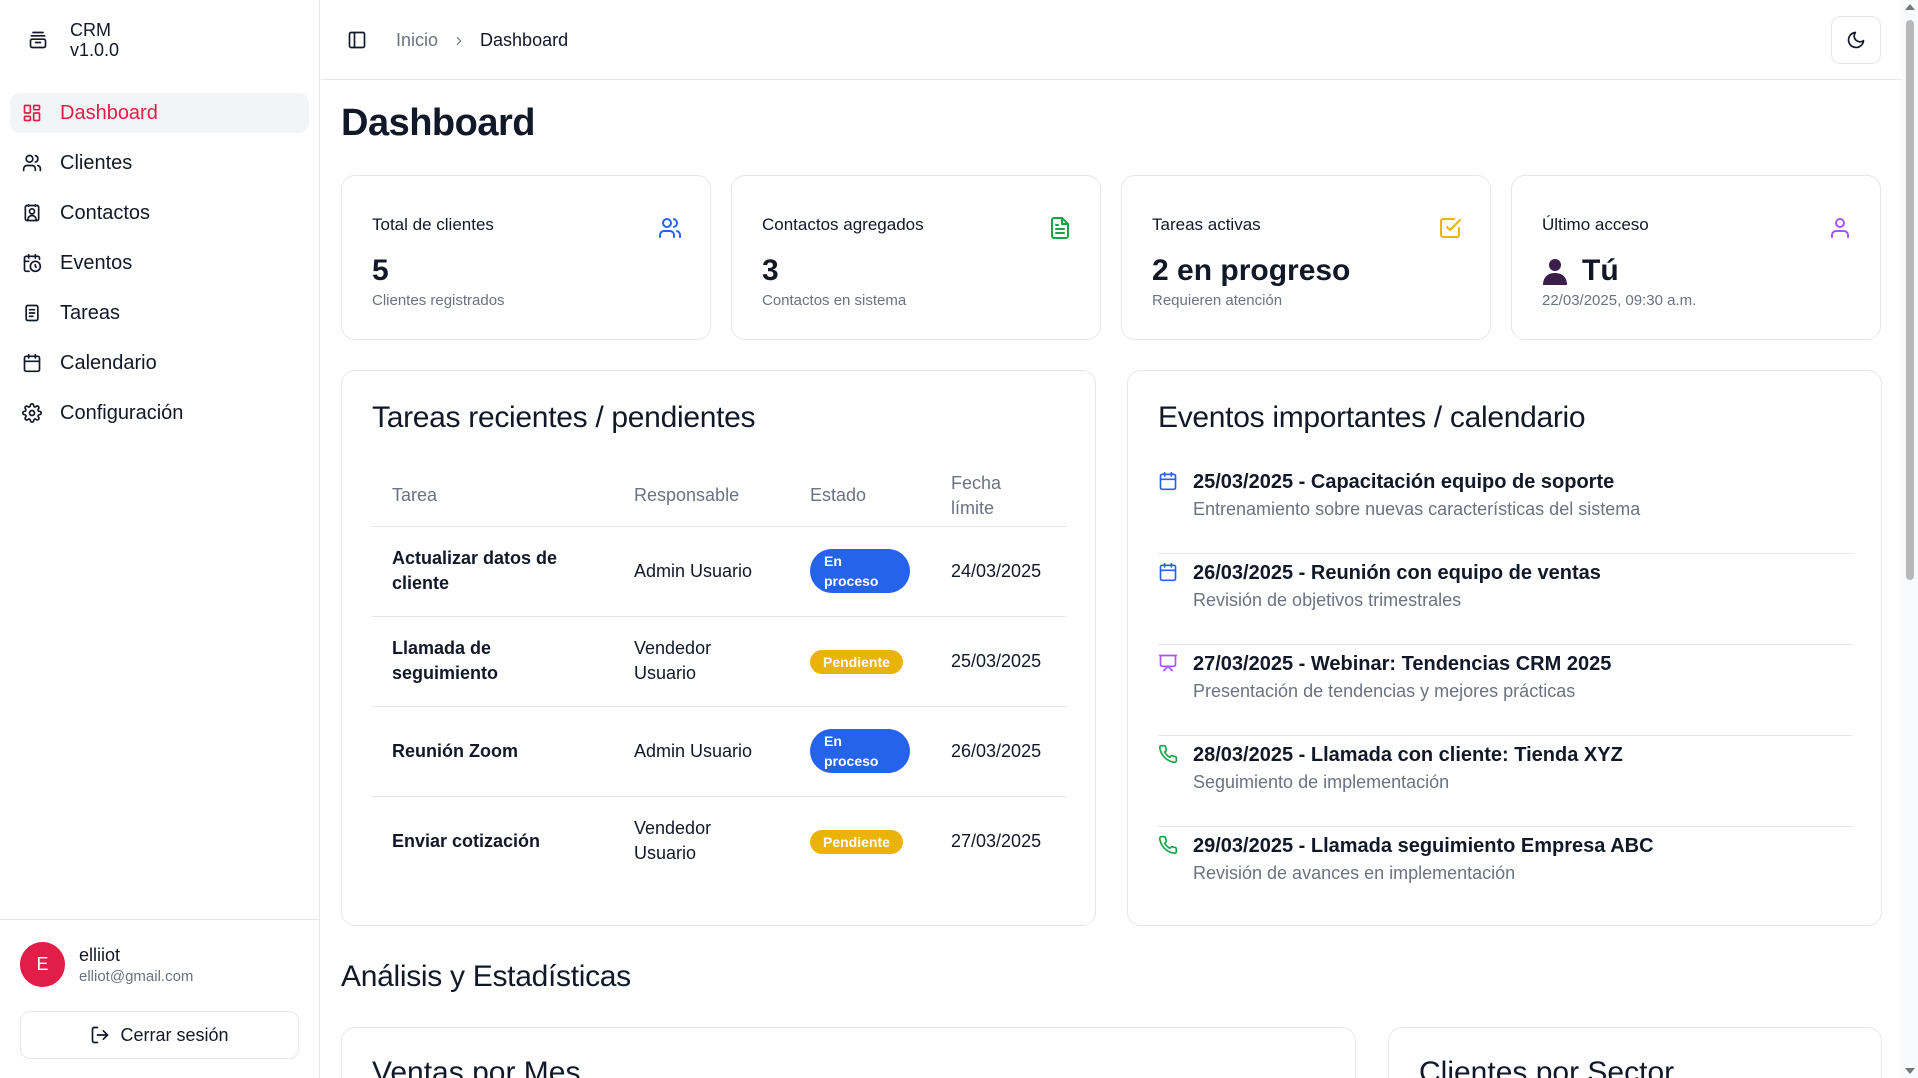 Image resolution: width=1918 pixels, height=1078 pixels. Describe the element at coordinates (32, 212) in the screenshot. I see `contact-book-icon` at that location.